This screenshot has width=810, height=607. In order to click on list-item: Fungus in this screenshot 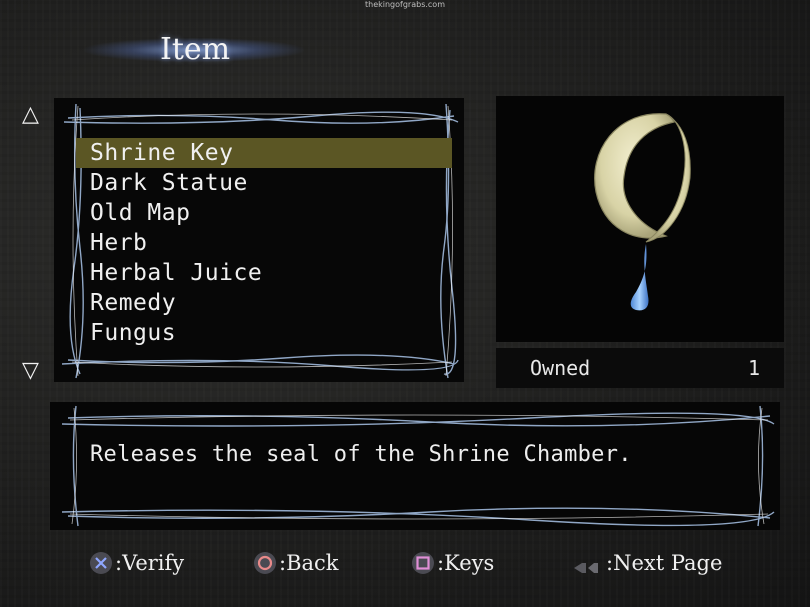, I will do `click(264, 333)`.